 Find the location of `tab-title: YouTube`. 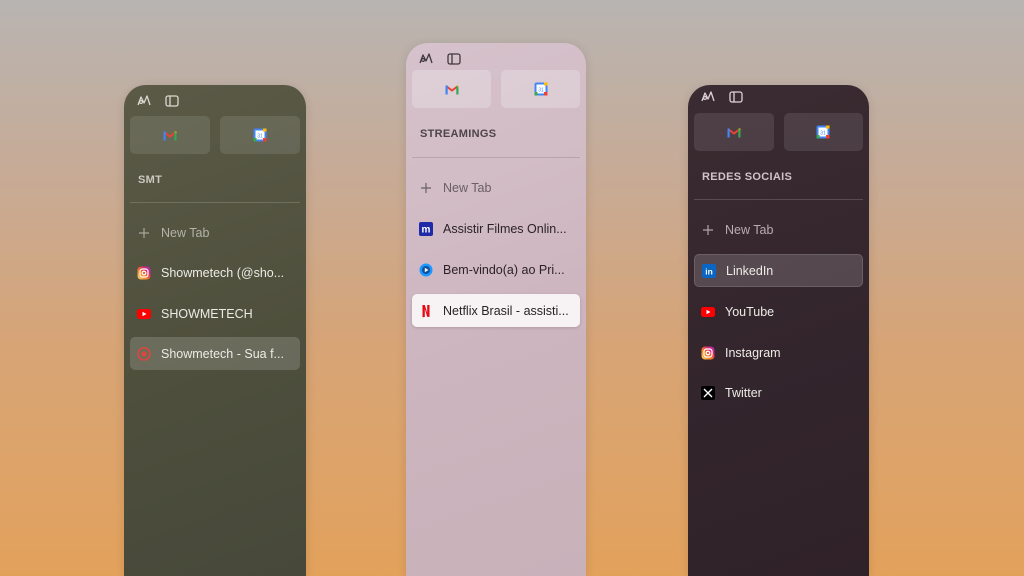

tab-title: YouTube is located at coordinates (750, 311).